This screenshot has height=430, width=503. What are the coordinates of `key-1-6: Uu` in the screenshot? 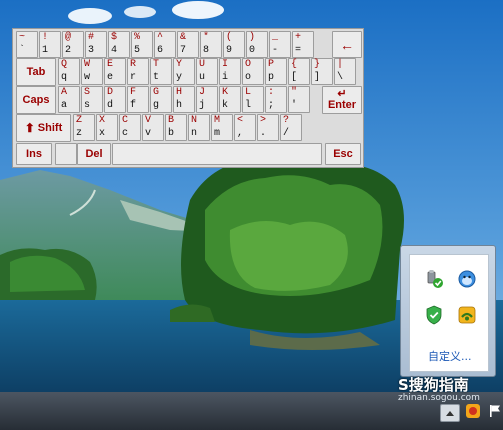 It's located at (207, 71).